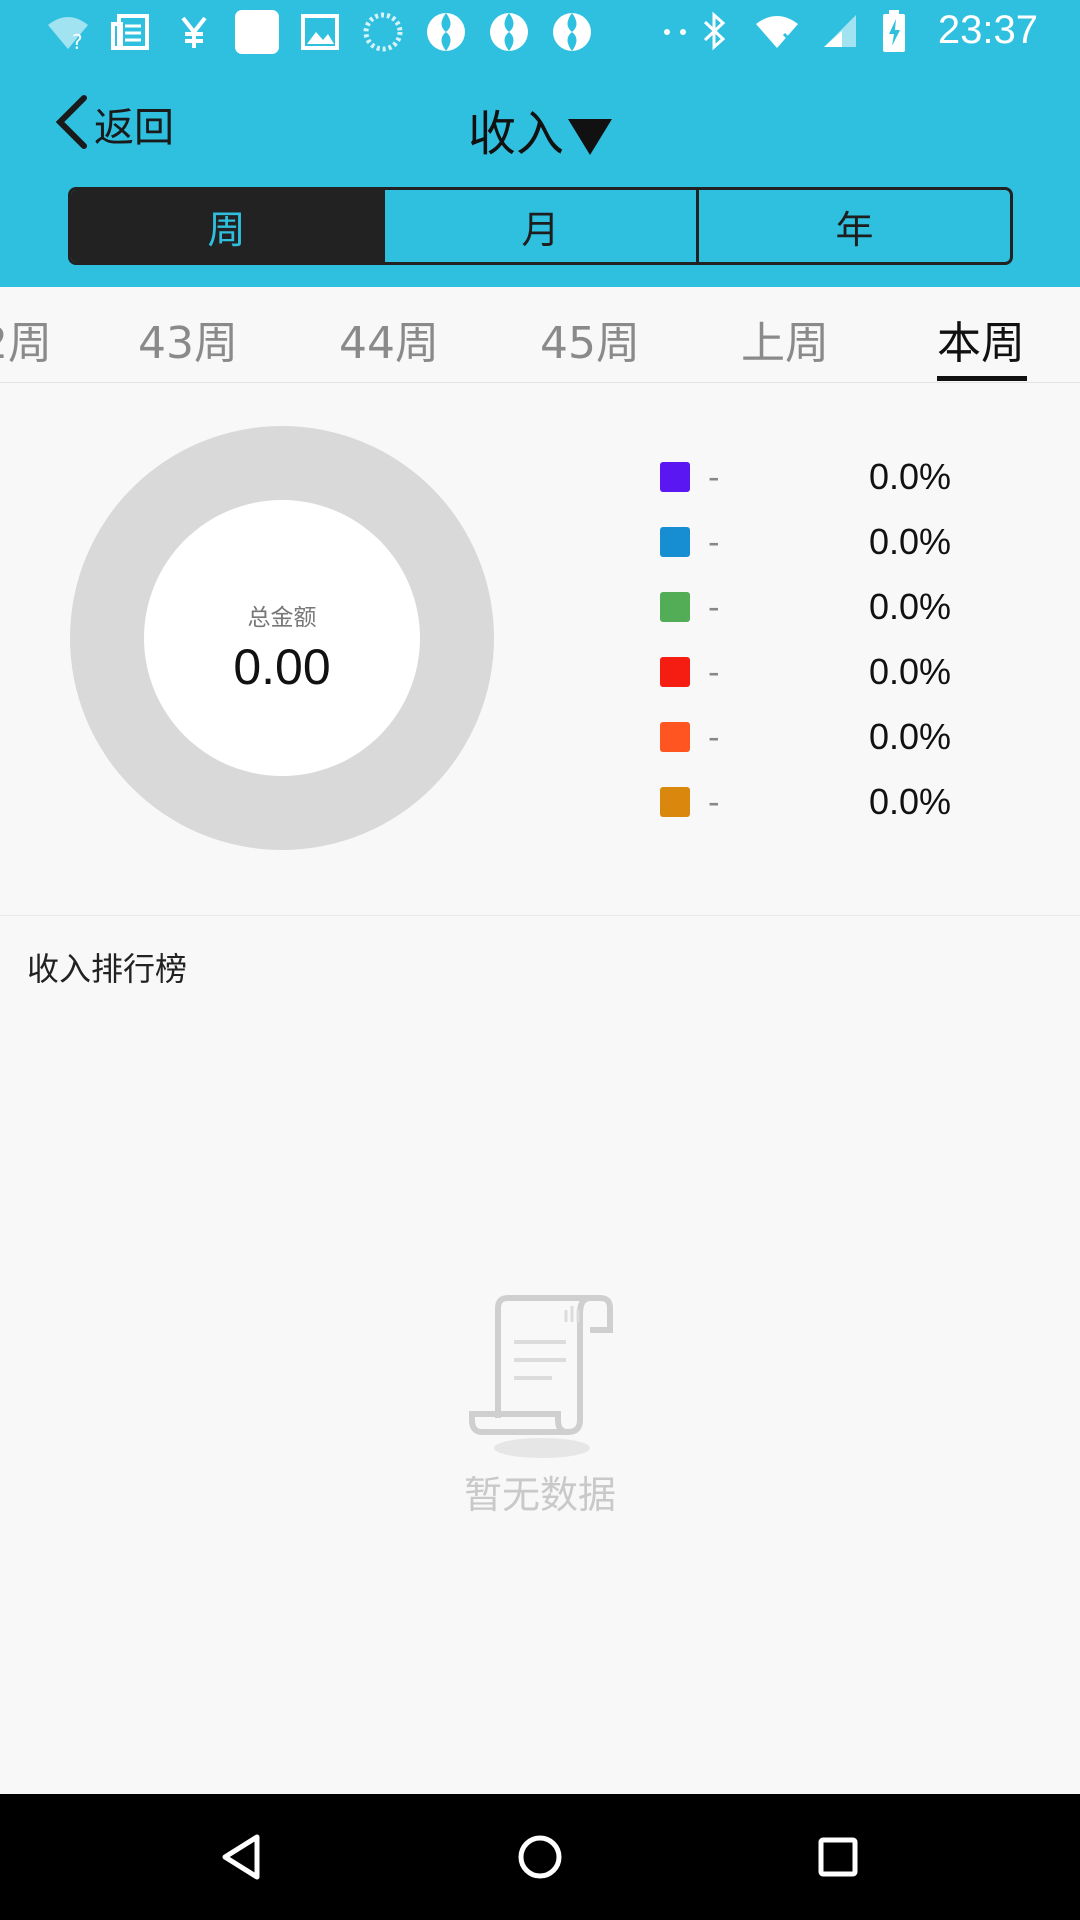 The width and height of the screenshot is (1080, 1920). What do you see at coordinates (282, 618) in the screenshot?
I see `total-label: 总金额` at bounding box center [282, 618].